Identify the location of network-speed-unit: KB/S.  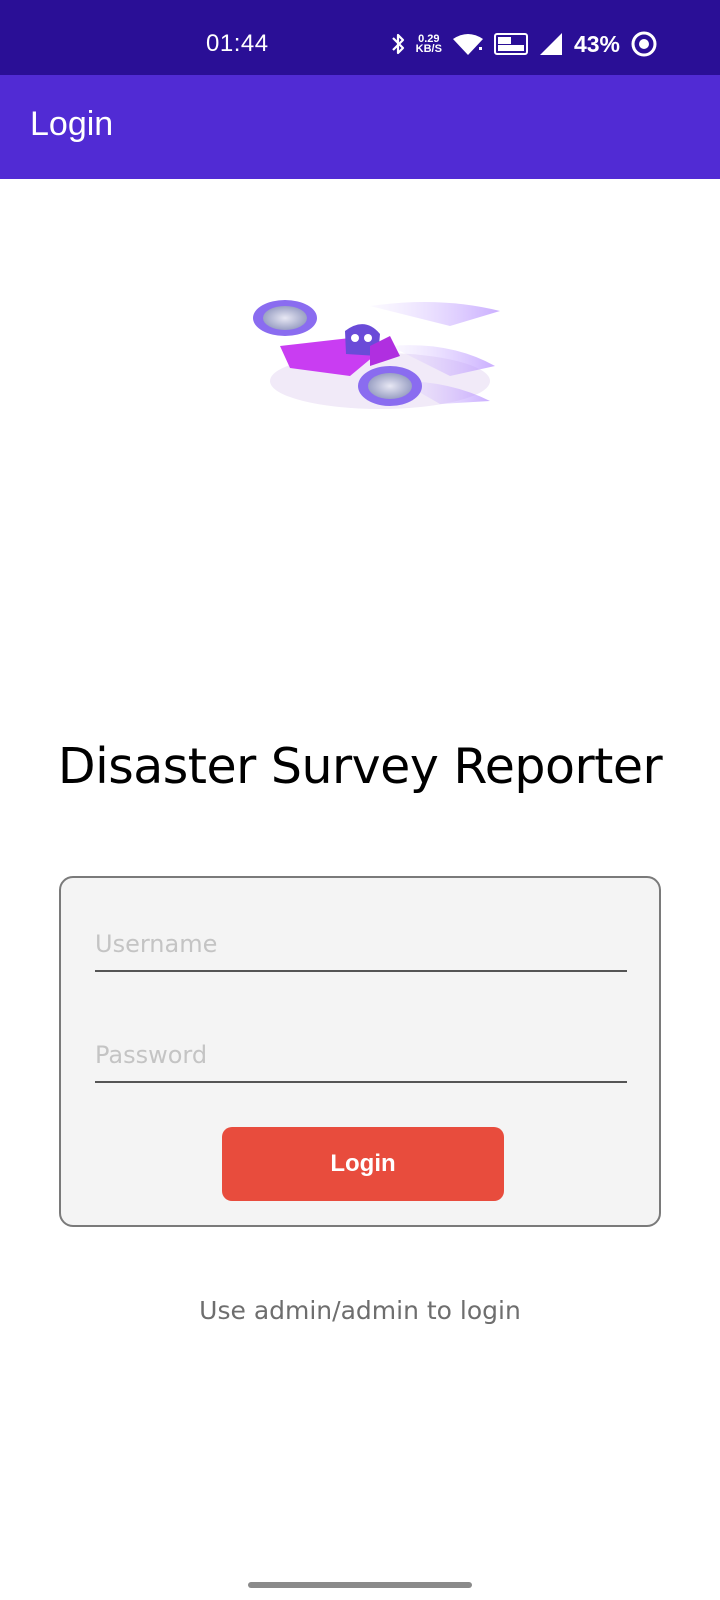
(428, 49).